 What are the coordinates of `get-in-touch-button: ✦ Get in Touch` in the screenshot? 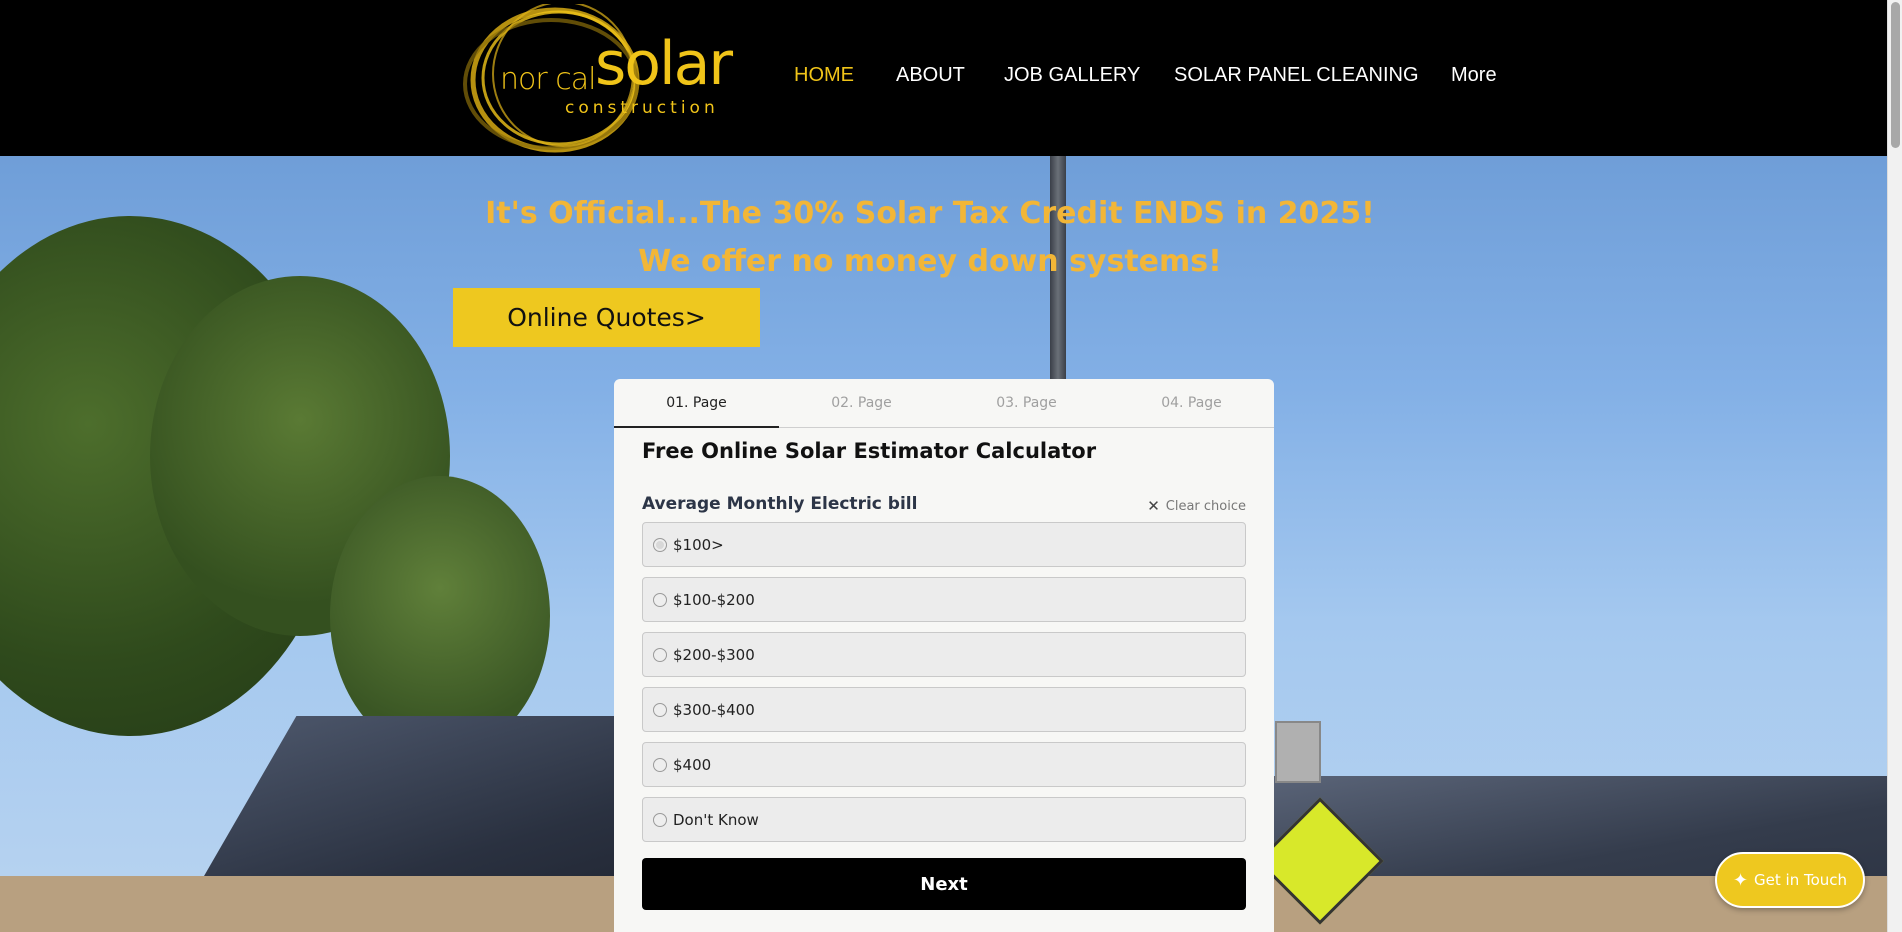 It's located at (1790, 880).